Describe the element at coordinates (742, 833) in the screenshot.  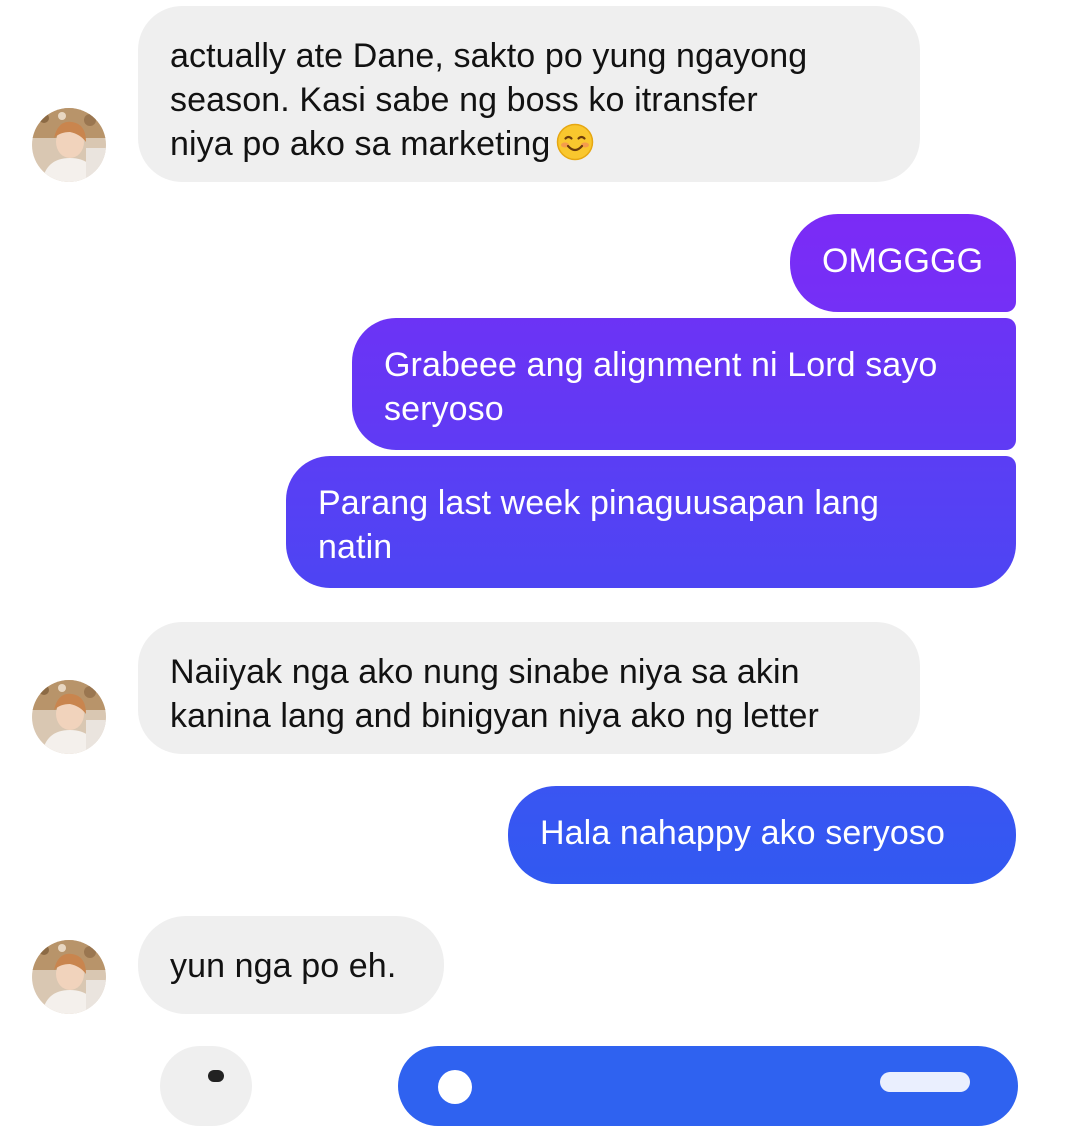
I see `message-line: Hala nahappy ako seryoso` at that location.